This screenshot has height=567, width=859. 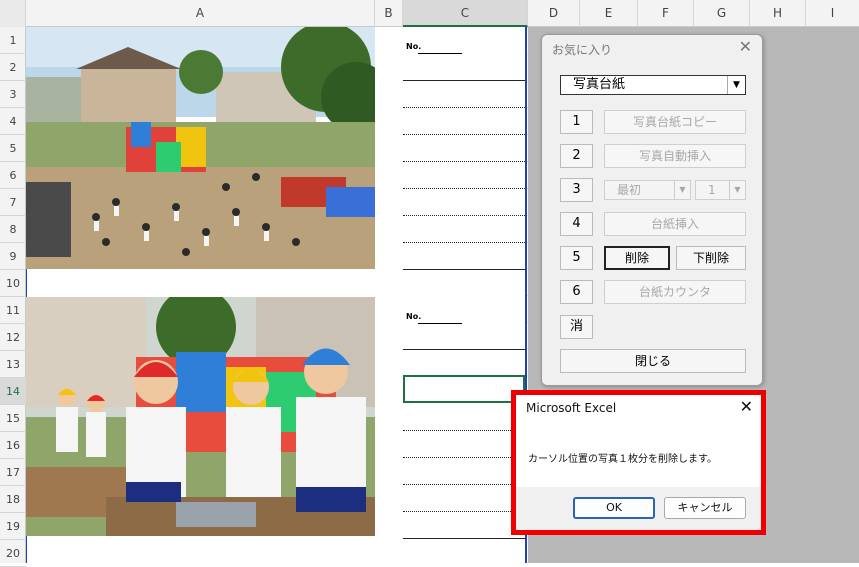 I want to click on row-header: 15, so click(x=13, y=418).